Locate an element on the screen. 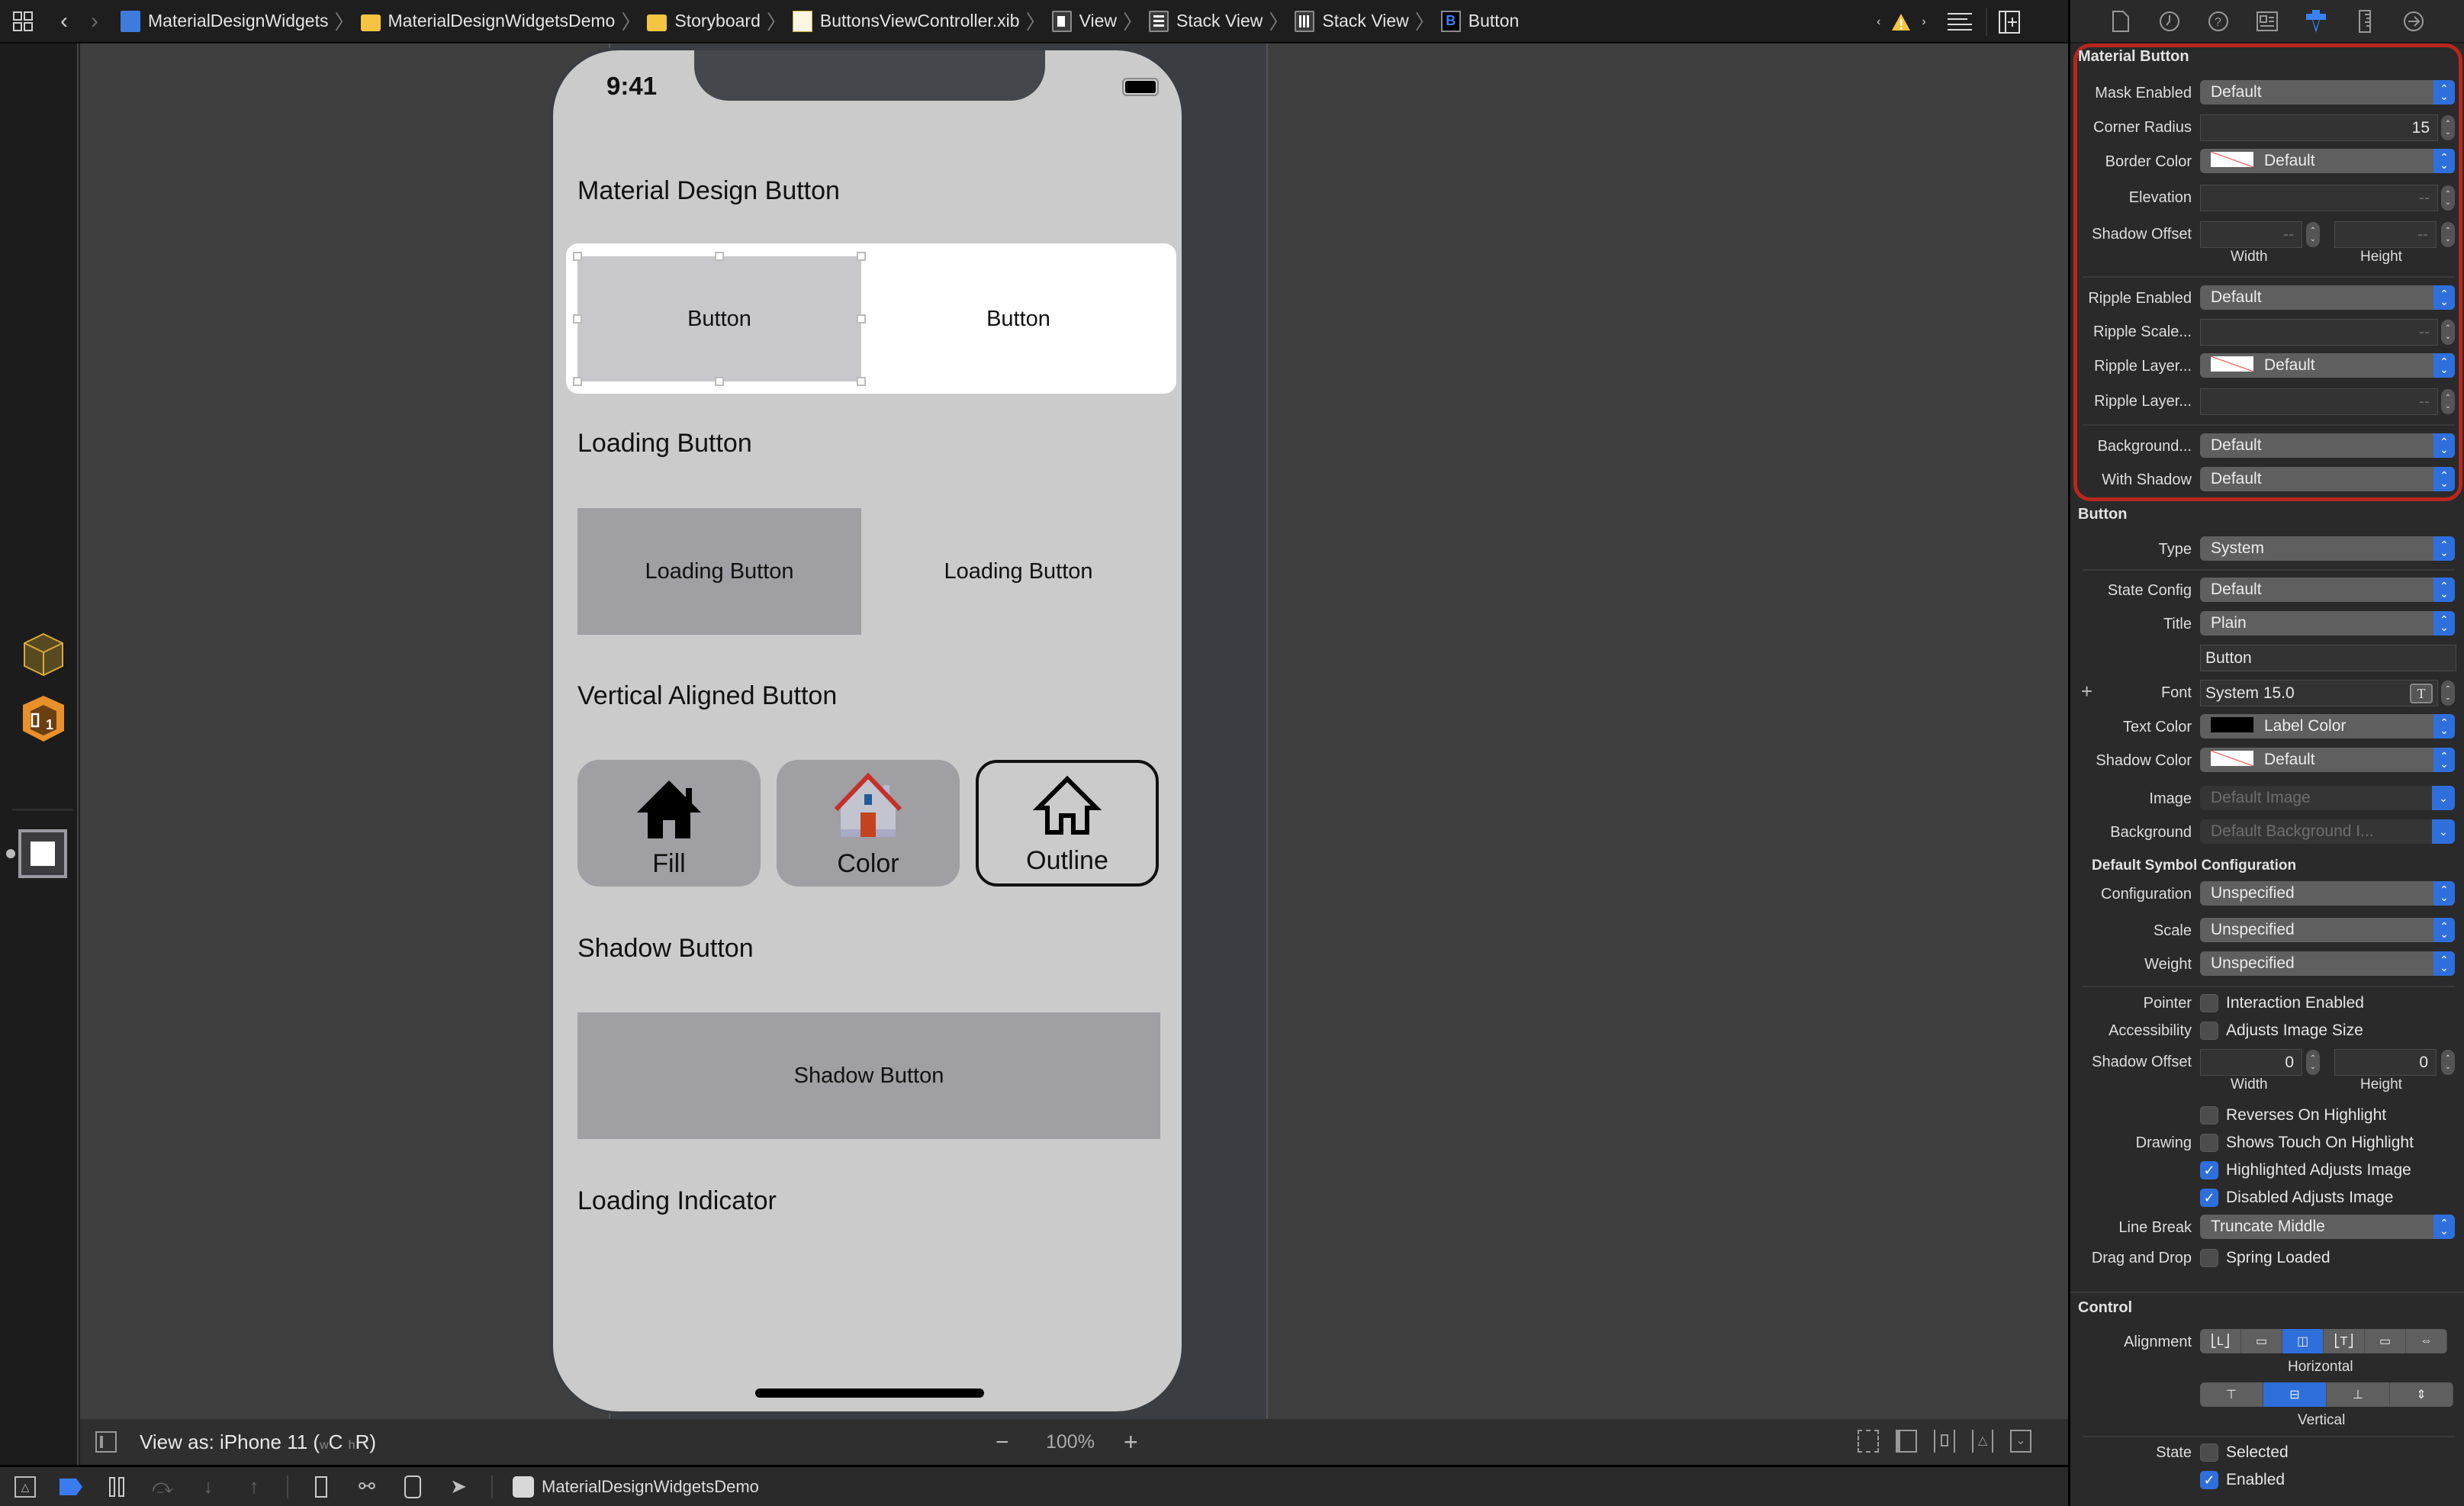 The width and height of the screenshot is (2464, 1506). text-color-popup: Label Color ⌃ ⌄ is located at coordinates (2327, 726).